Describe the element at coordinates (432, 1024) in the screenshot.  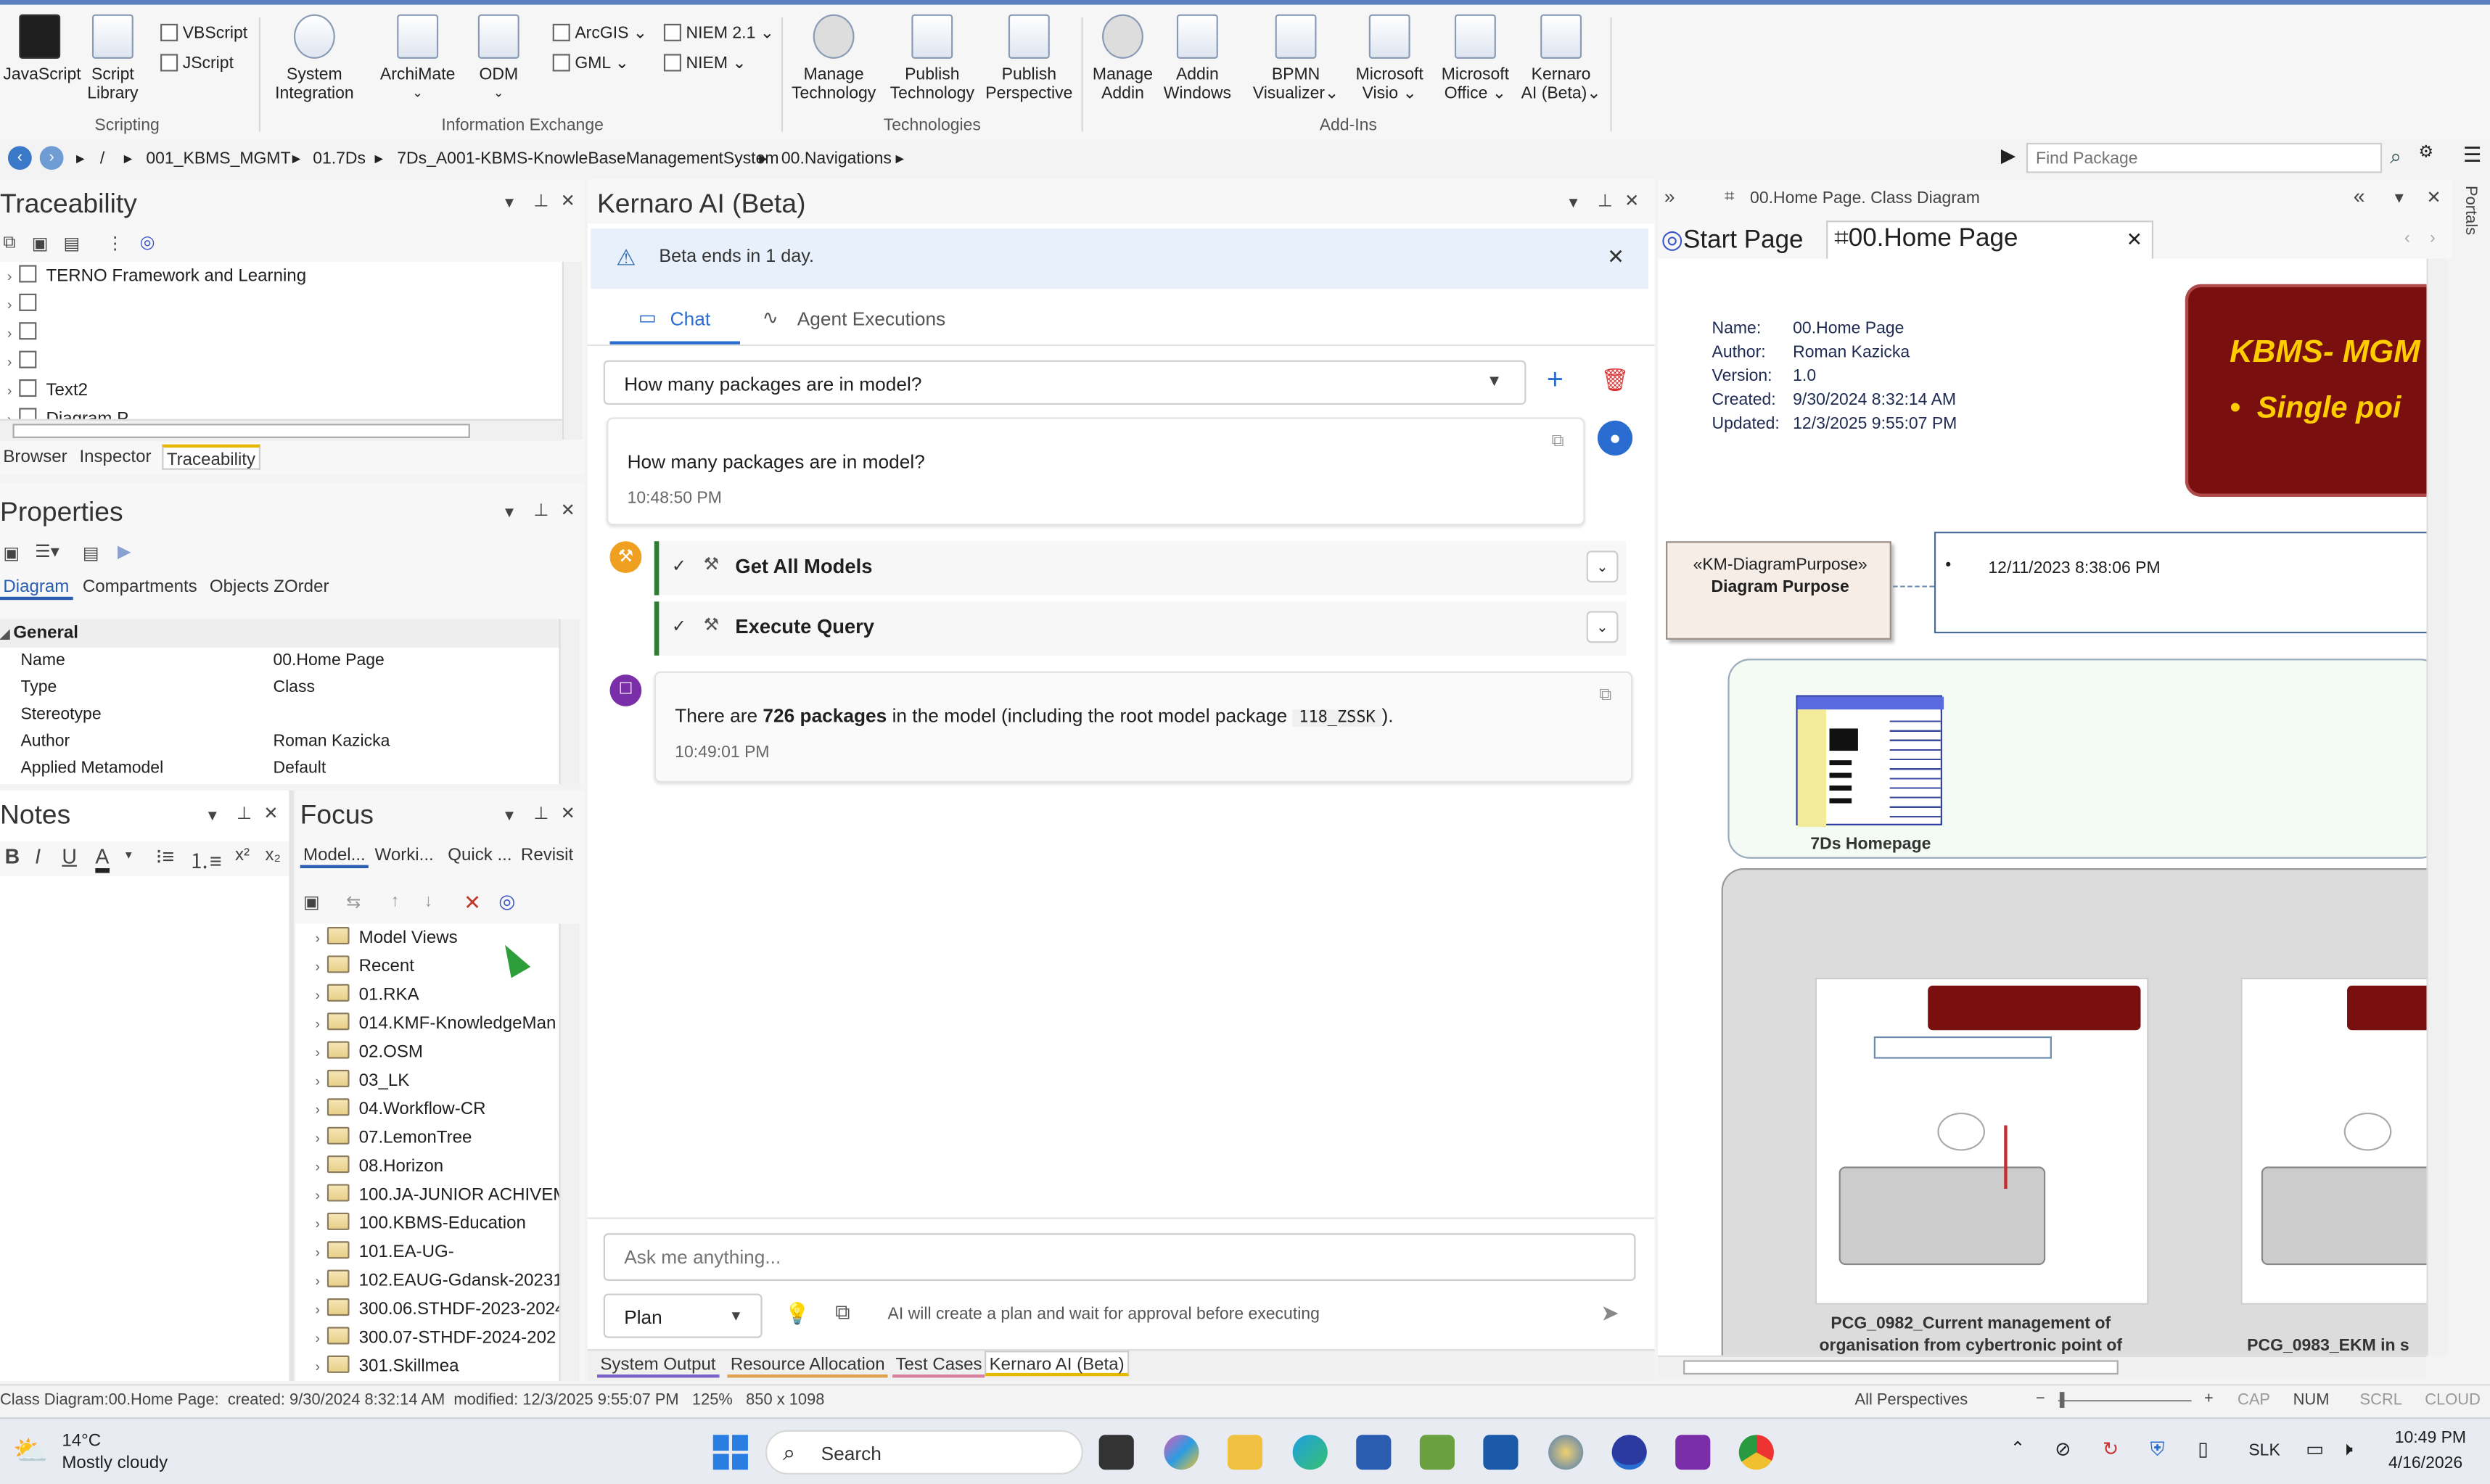
I see `tree-item: › 014.KMF-KnowledgeMan` at that location.